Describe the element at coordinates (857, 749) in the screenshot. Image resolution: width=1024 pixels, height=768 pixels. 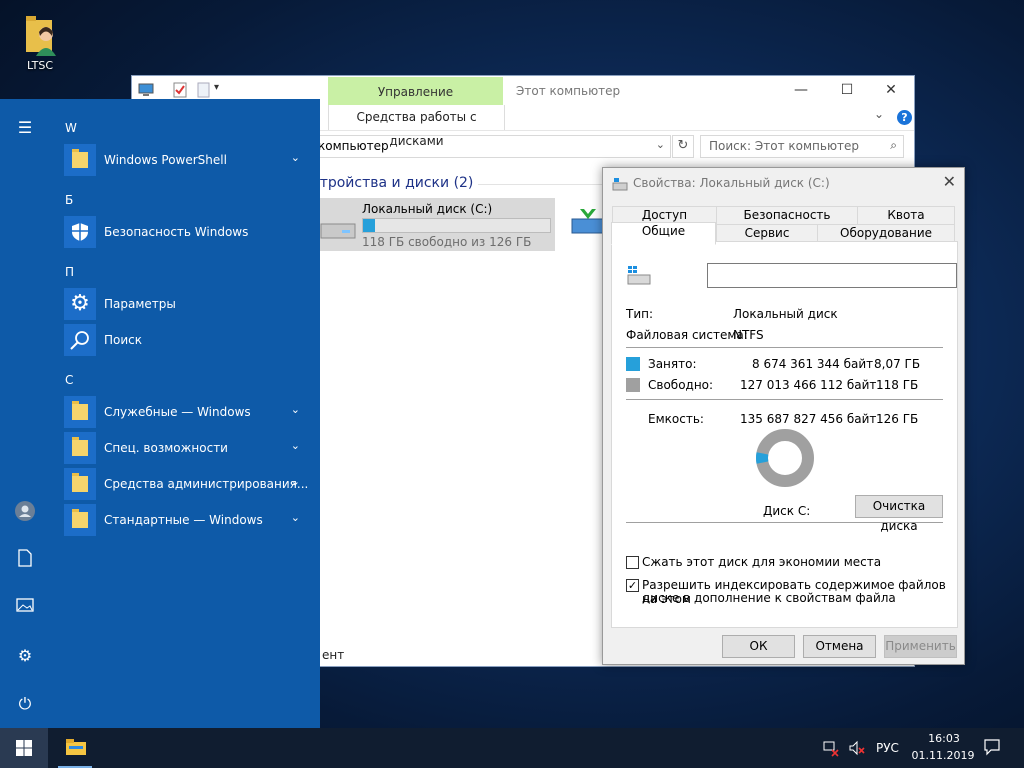
I see `volume-muted-icon` at that location.